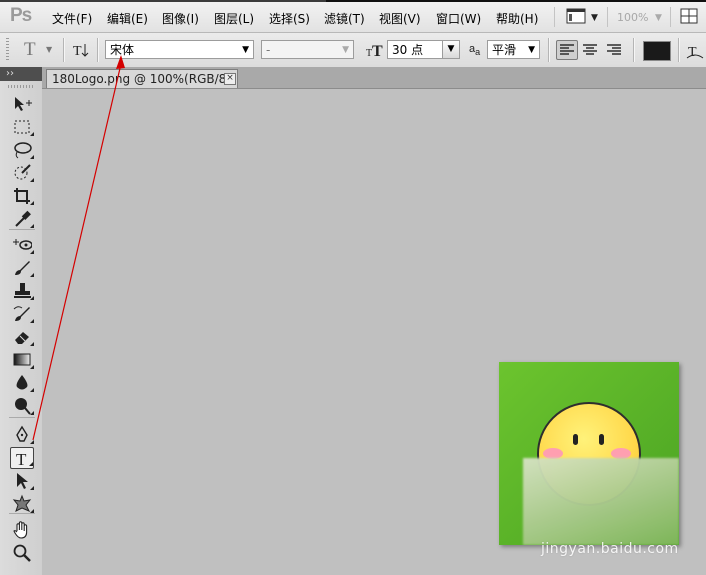 The image size is (706, 575). I want to click on gradient-tool-icon, so click(22, 359).